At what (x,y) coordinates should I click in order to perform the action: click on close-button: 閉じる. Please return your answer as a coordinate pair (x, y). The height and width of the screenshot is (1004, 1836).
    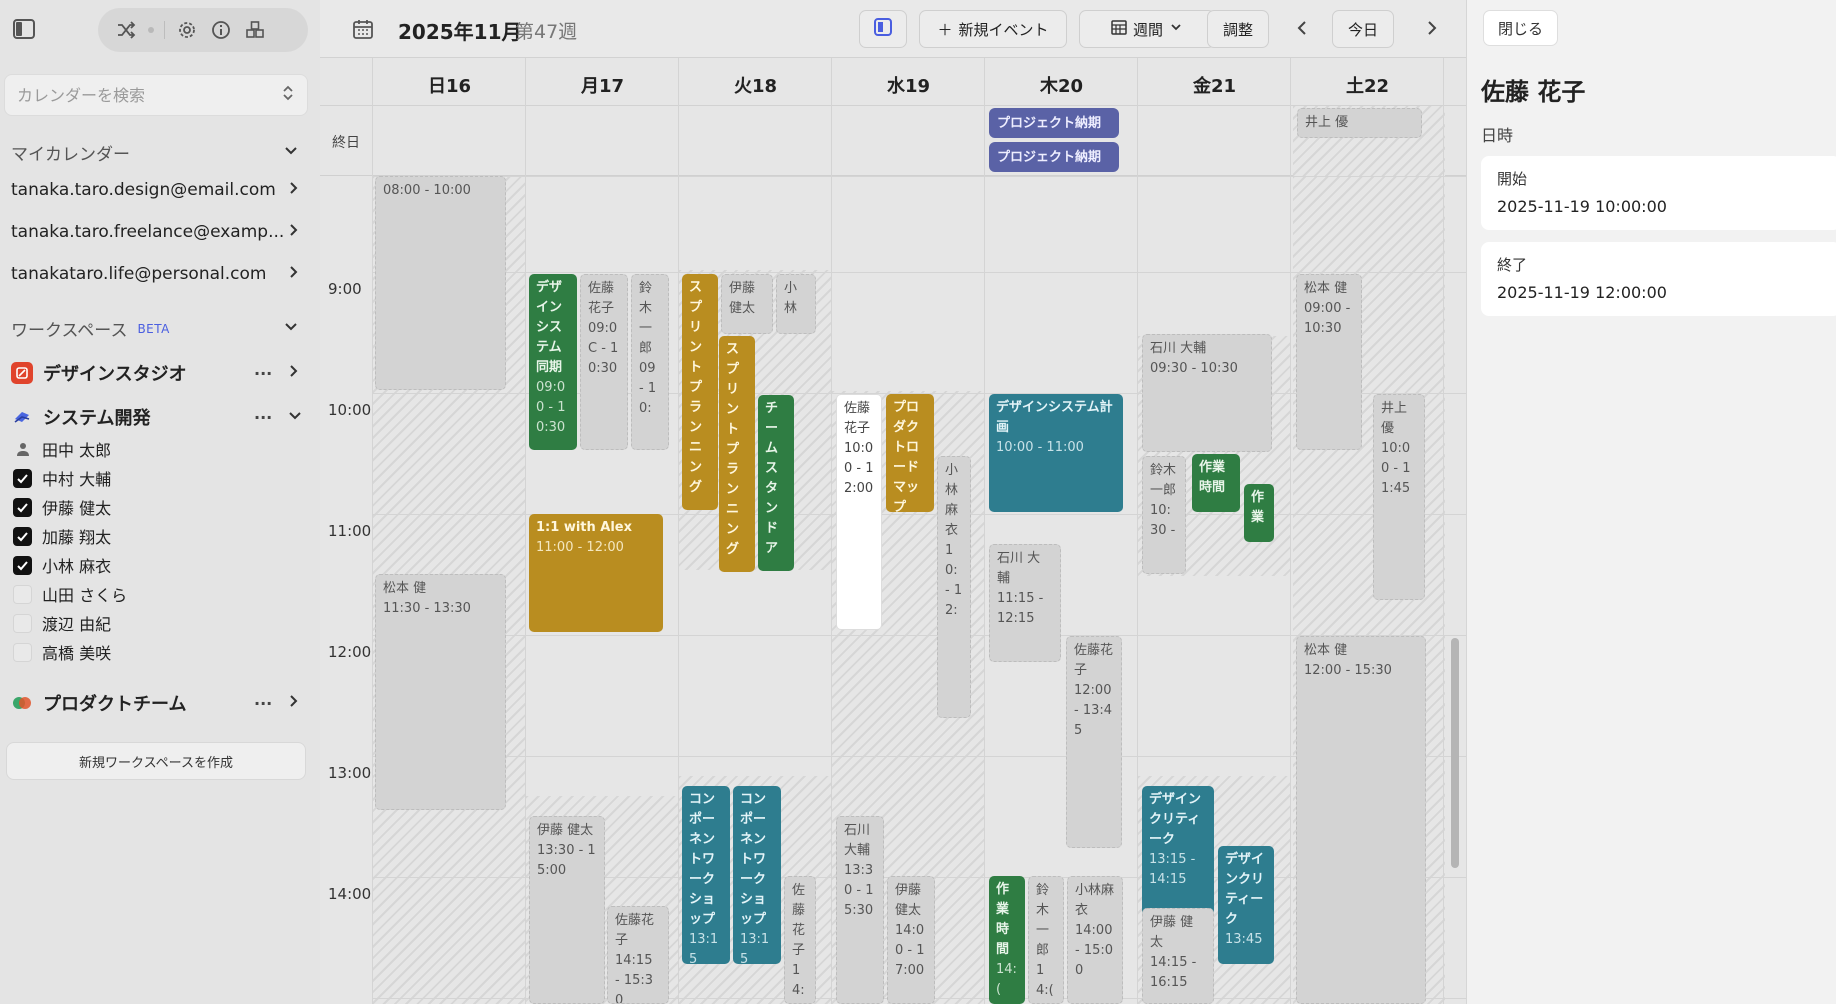
    Looking at the image, I should click on (1521, 28).